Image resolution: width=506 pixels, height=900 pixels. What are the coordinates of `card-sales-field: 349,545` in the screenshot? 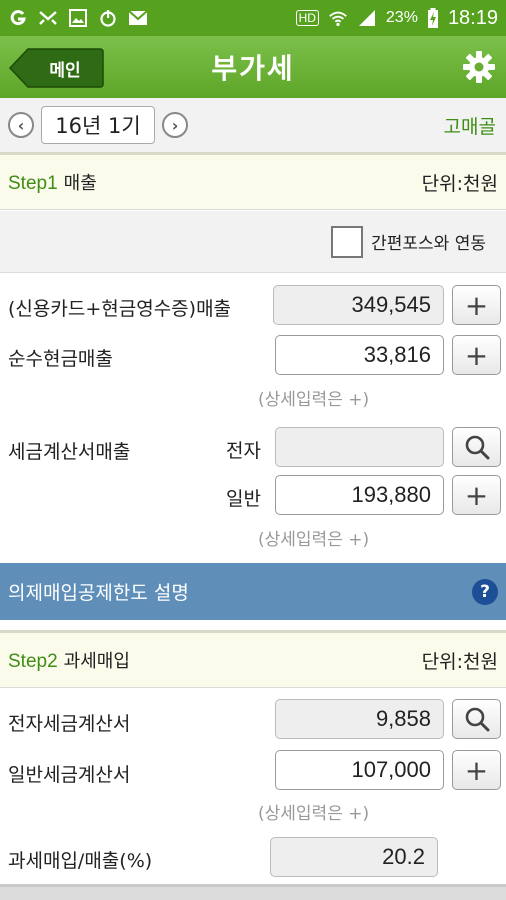 It's located at (358, 305).